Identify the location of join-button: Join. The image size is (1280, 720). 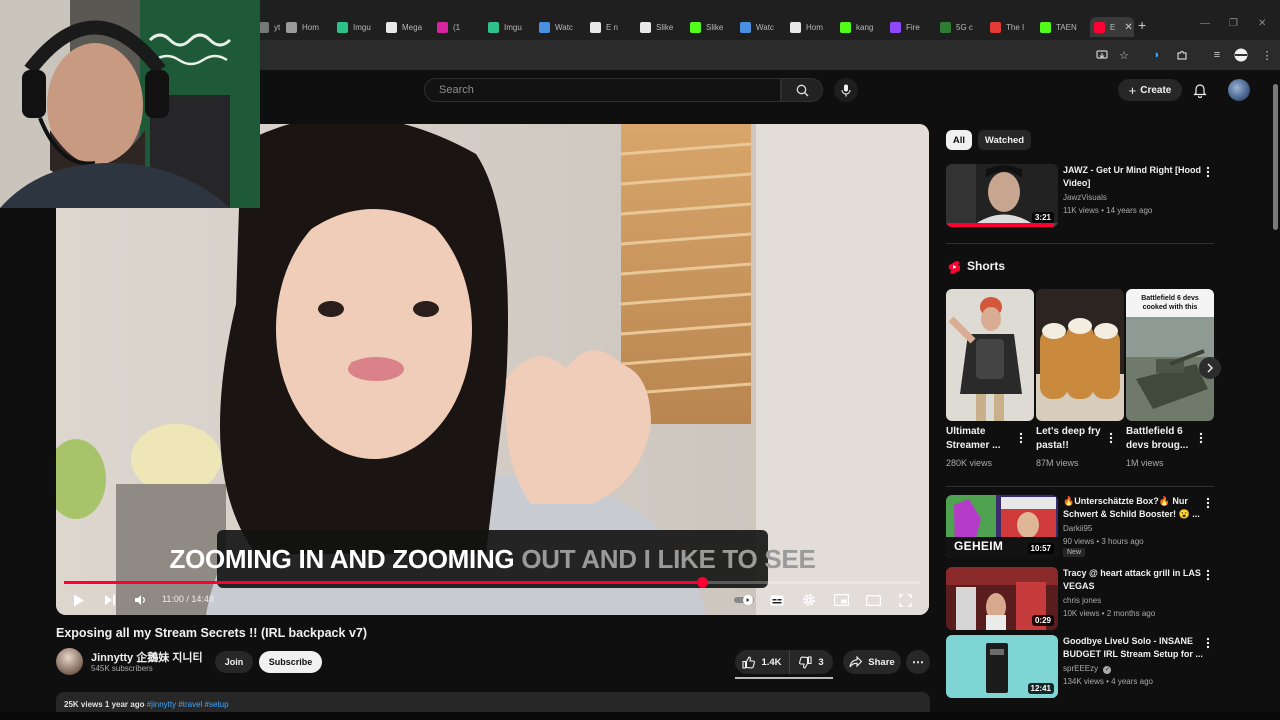
(234, 662).